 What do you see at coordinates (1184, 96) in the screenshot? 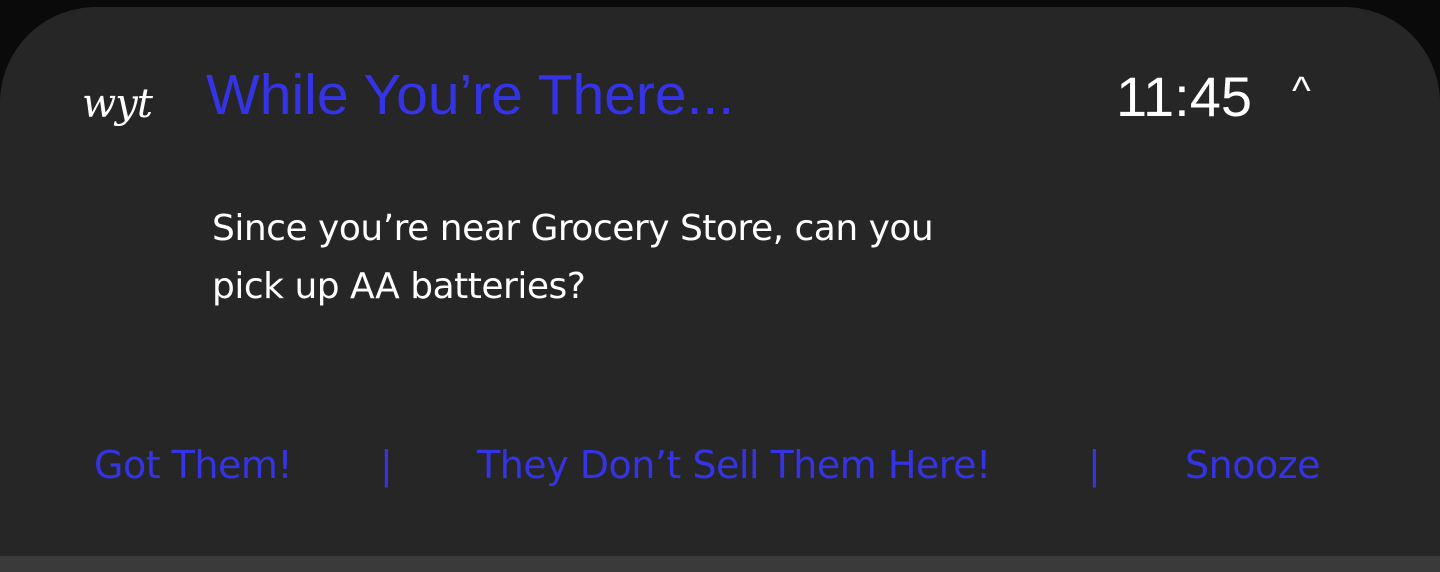
I see `notification-time: 11:45` at bounding box center [1184, 96].